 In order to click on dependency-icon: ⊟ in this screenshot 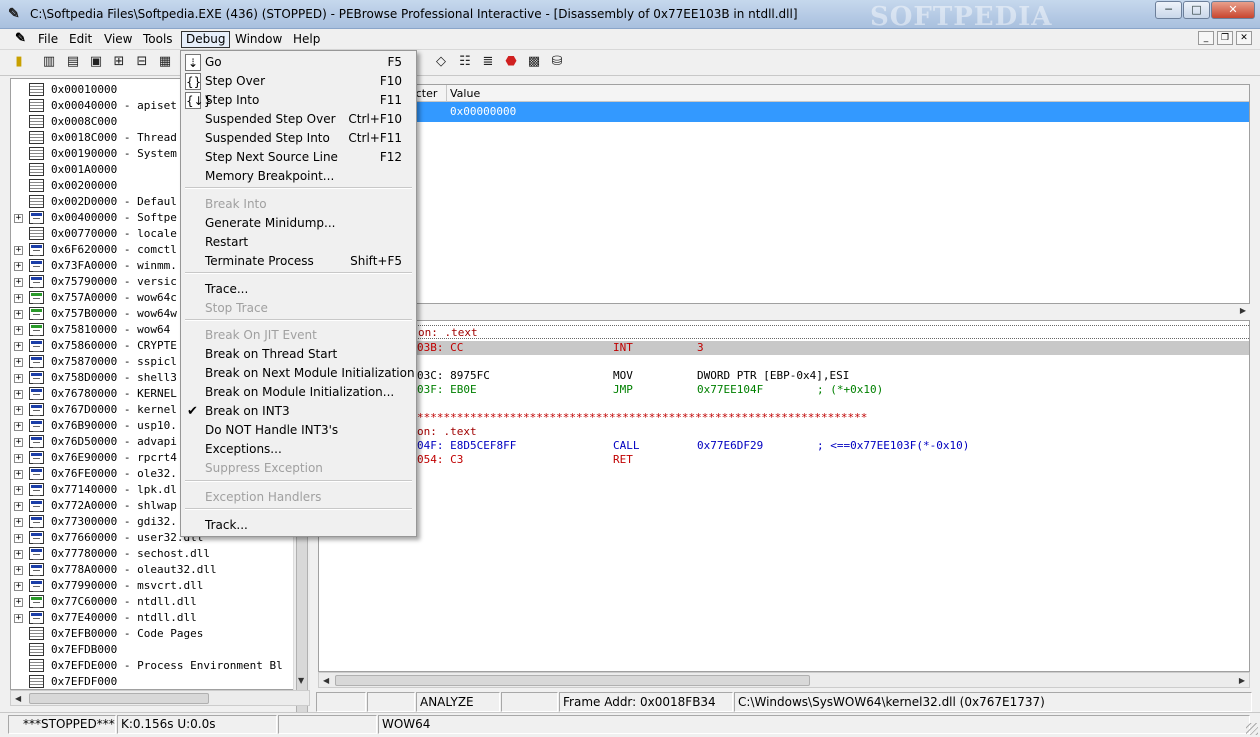, I will do `click(142, 62)`.